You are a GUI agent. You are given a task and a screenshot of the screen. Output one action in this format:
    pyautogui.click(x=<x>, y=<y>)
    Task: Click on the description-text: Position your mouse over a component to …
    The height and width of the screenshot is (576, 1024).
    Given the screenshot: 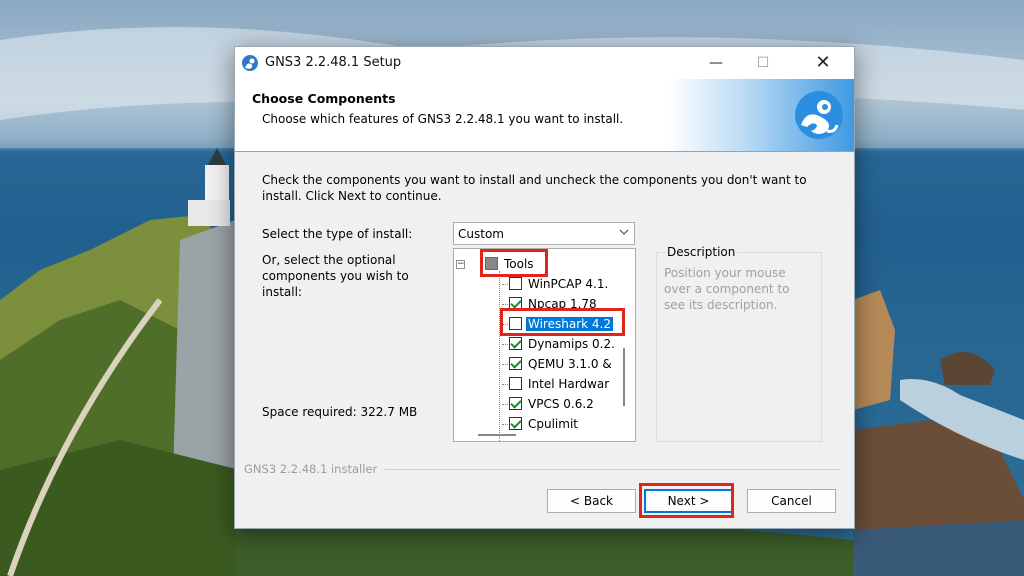 What is the action you would take?
    pyautogui.click(x=727, y=289)
    